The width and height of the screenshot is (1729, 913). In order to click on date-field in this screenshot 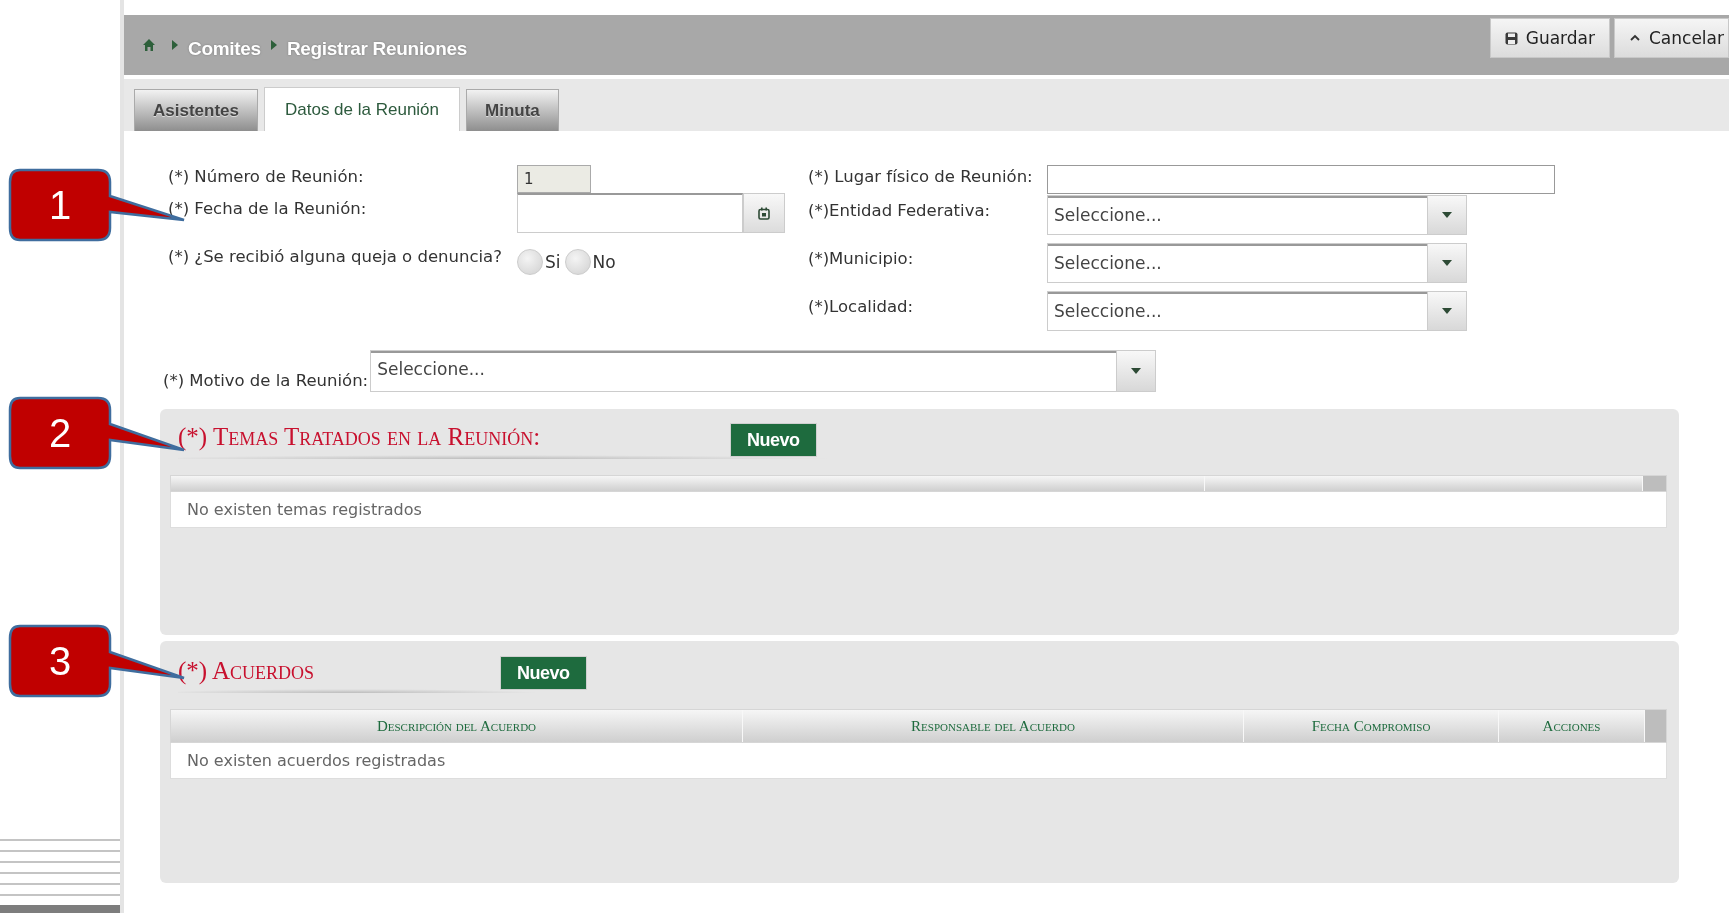, I will do `click(630, 213)`.